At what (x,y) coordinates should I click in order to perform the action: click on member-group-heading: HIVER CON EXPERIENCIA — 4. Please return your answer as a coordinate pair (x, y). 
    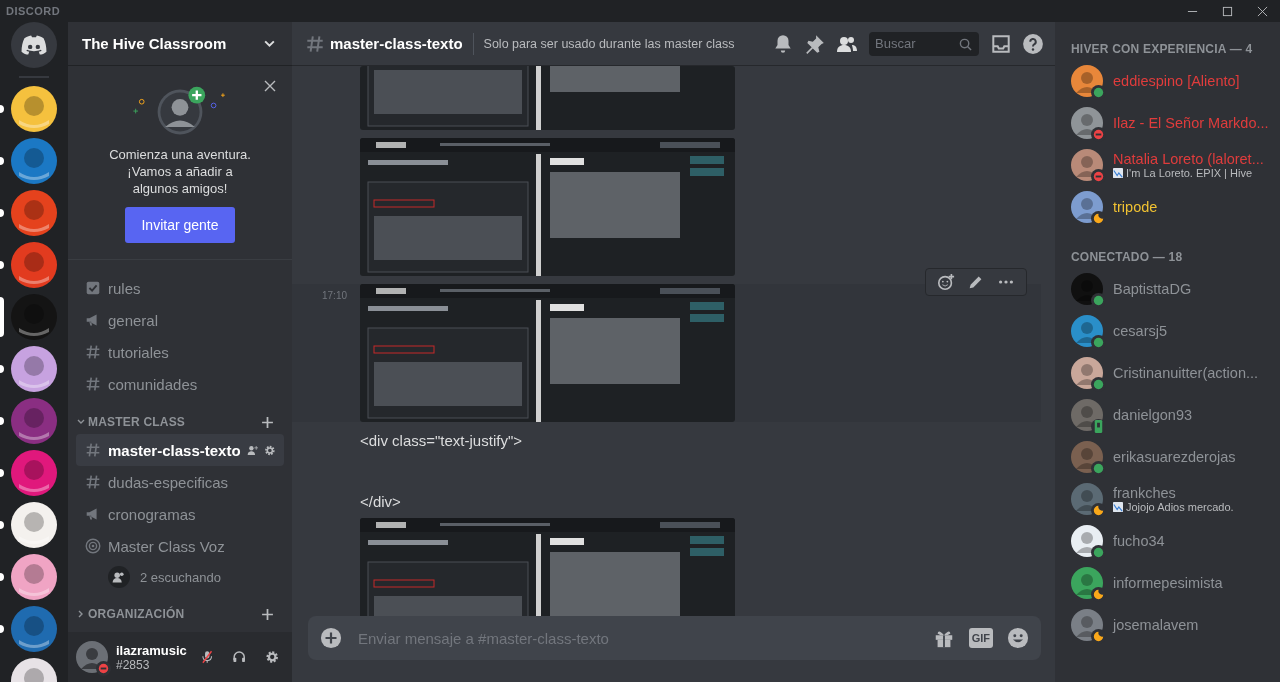
    Looking at the image, I should click on (1162, 49).